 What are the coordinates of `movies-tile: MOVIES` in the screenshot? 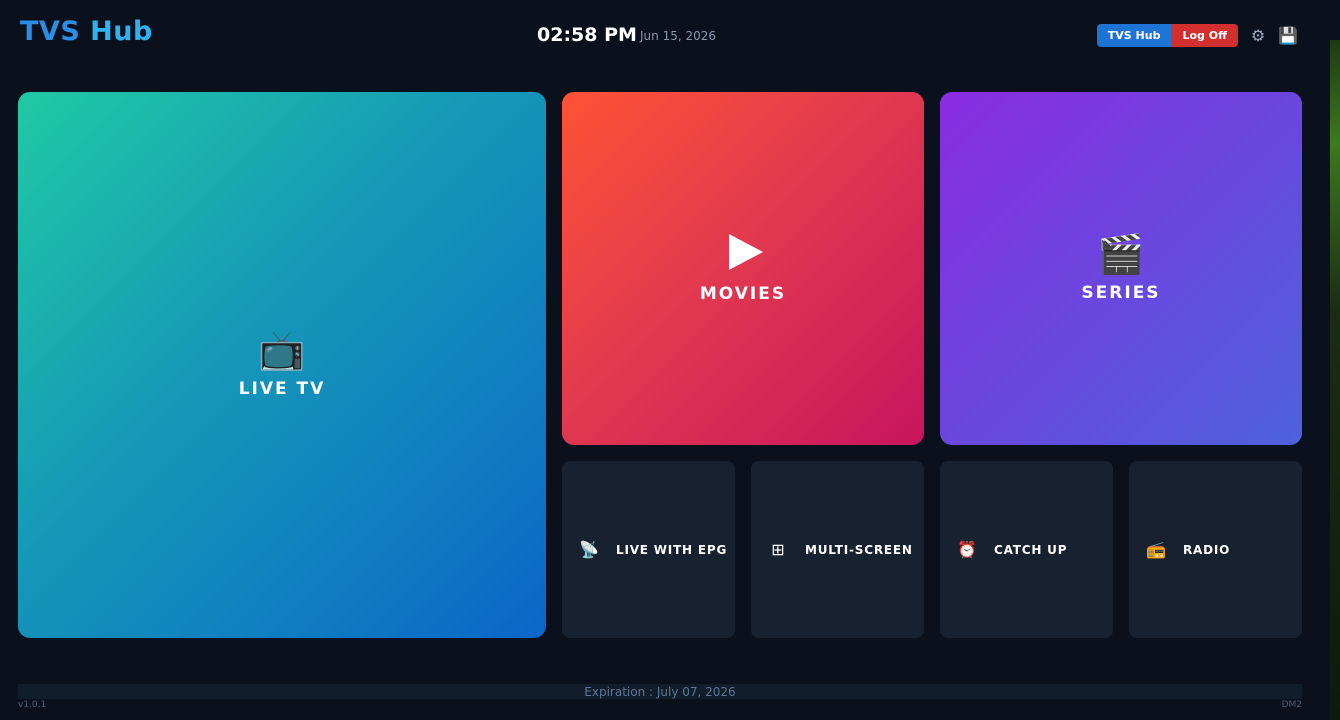 It's located at (743, 268).